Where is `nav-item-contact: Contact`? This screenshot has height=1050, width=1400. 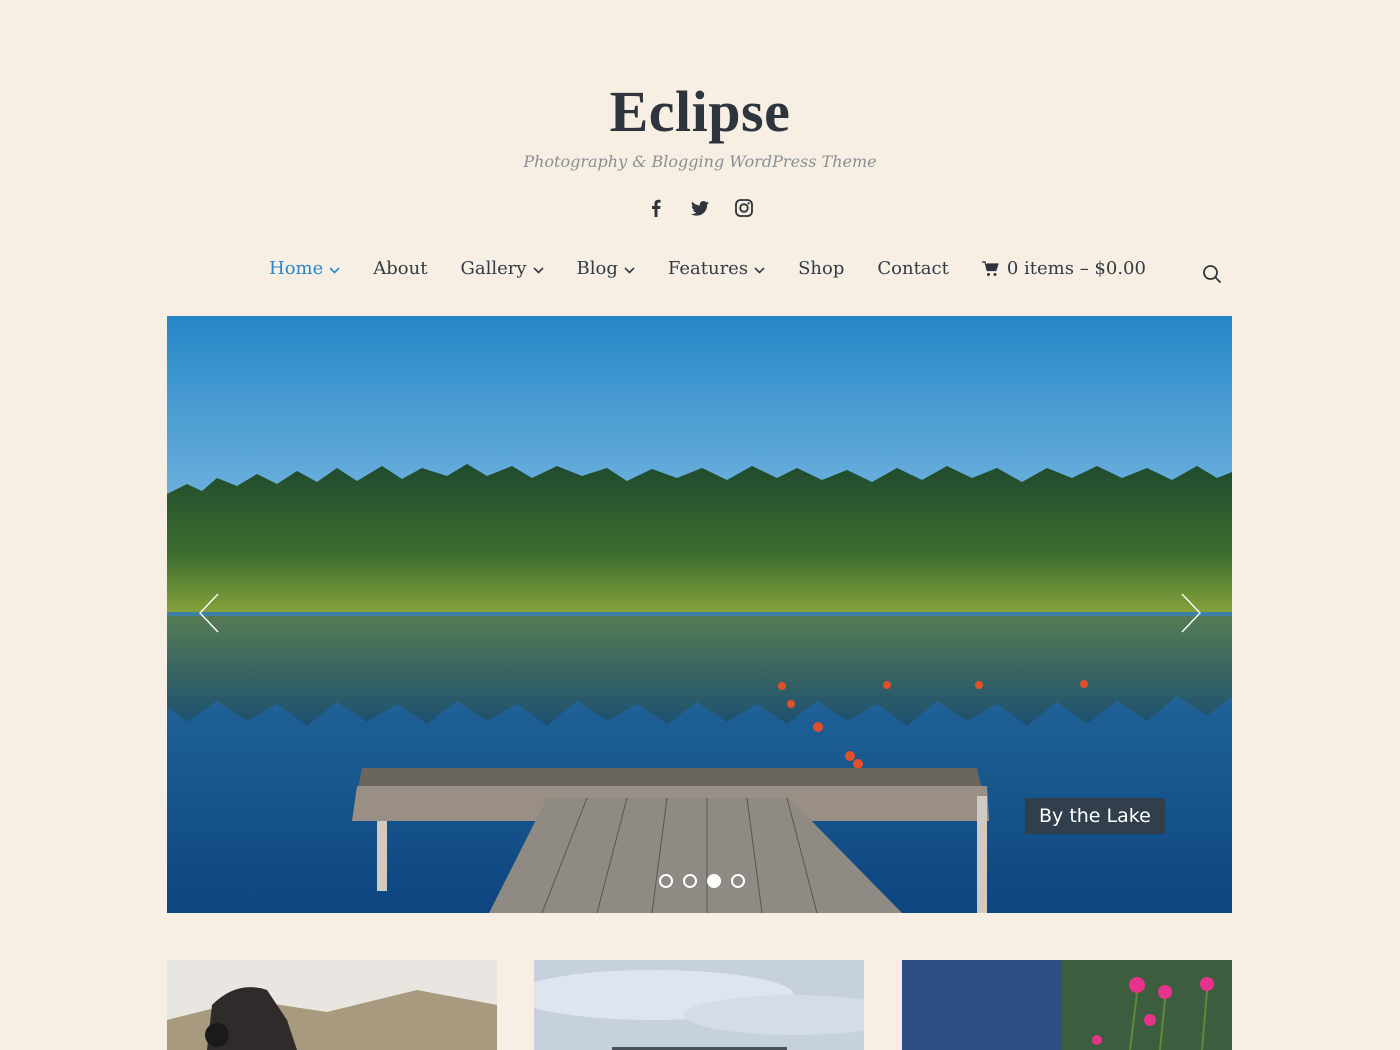
nav-item-contact: Contact is located at coordinates (912, 268).